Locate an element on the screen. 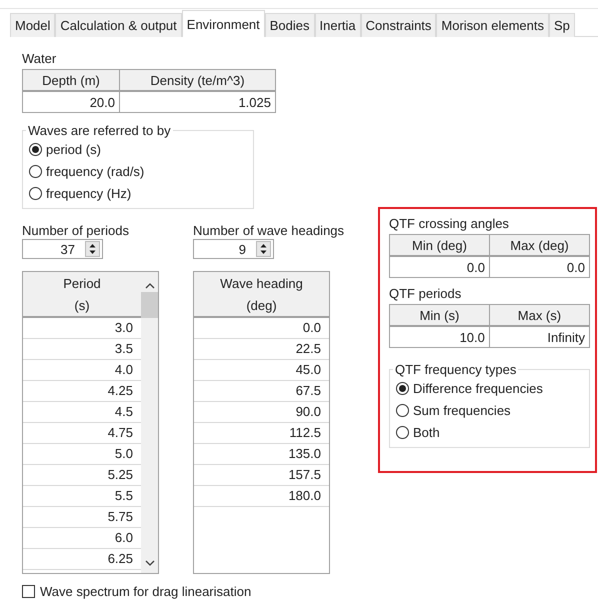  table-cell: 157.5 is located at coordinates (261, 475).